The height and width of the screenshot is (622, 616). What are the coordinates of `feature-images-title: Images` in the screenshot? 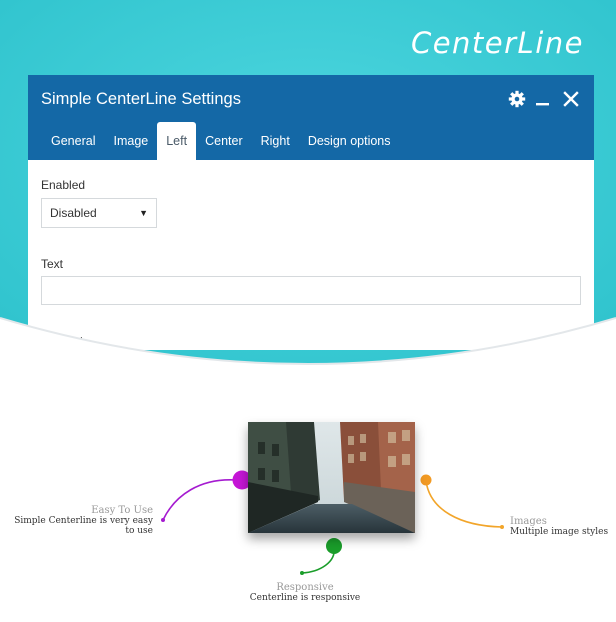 It's located at (528, 521).